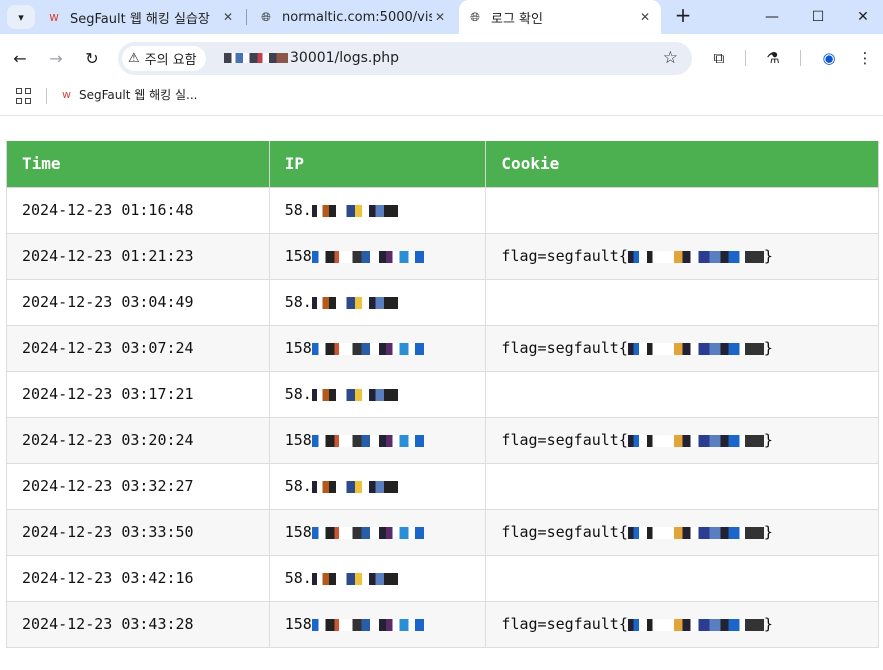  What do you see at coordinates (719, 58) in the screenshot?
I see `extensions-icon: ⧉` at bounding box center [719, 58].